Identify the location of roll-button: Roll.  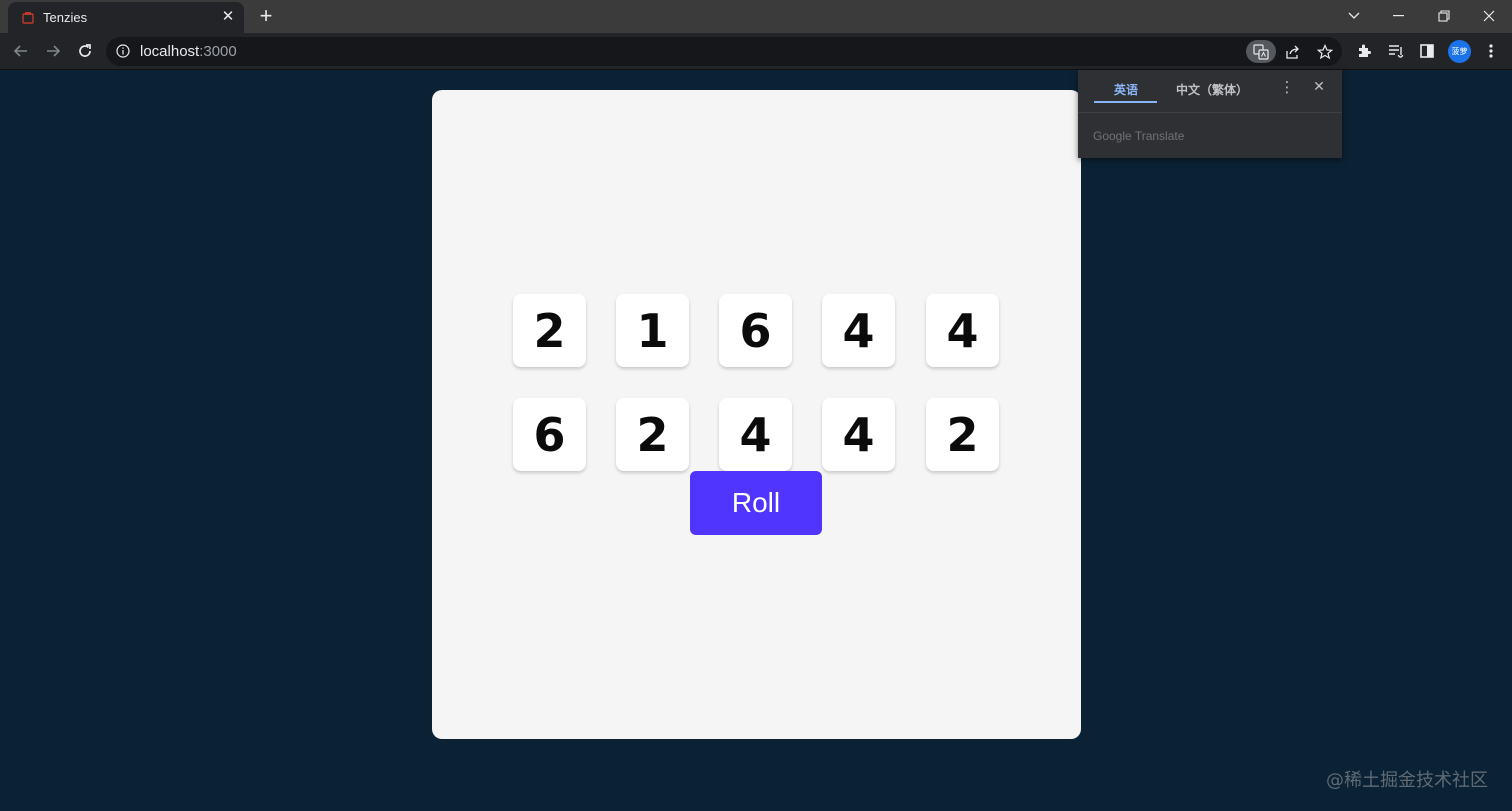
(756, 503).